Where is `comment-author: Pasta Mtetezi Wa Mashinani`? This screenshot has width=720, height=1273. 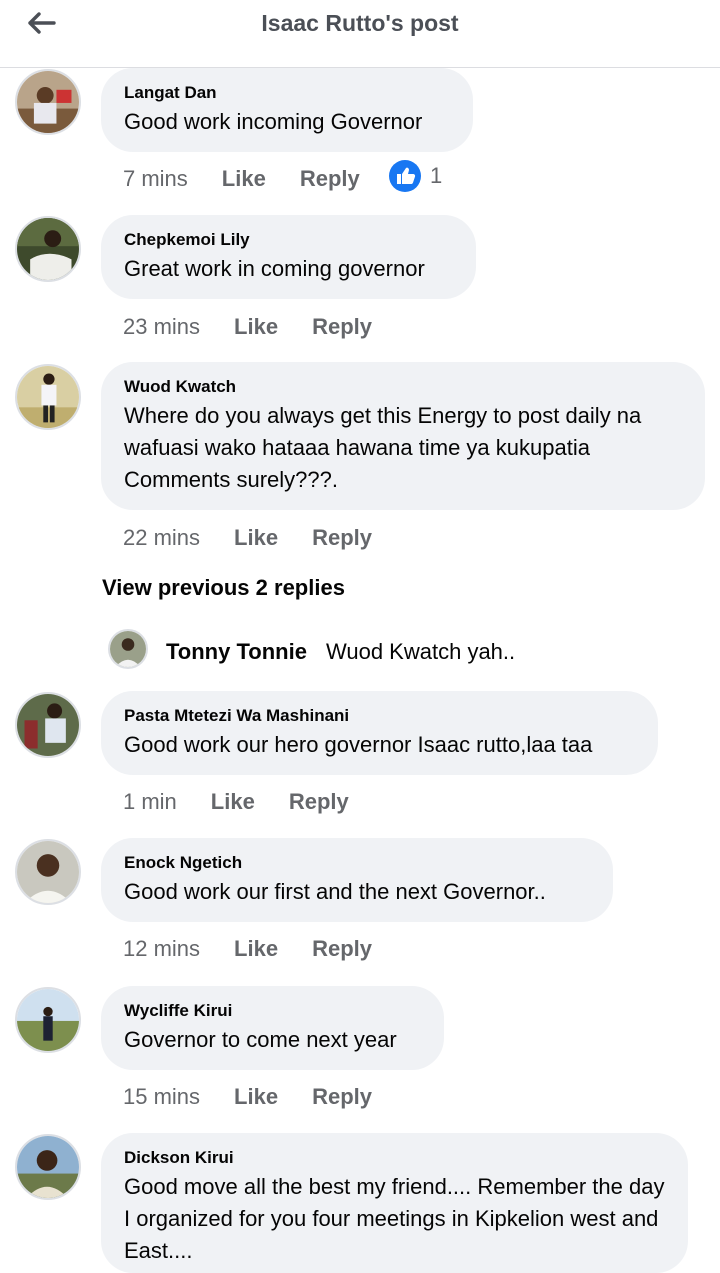 comment-author: Pasta Mtetezi Wa Mashinani is located at coordinates (380, 716).